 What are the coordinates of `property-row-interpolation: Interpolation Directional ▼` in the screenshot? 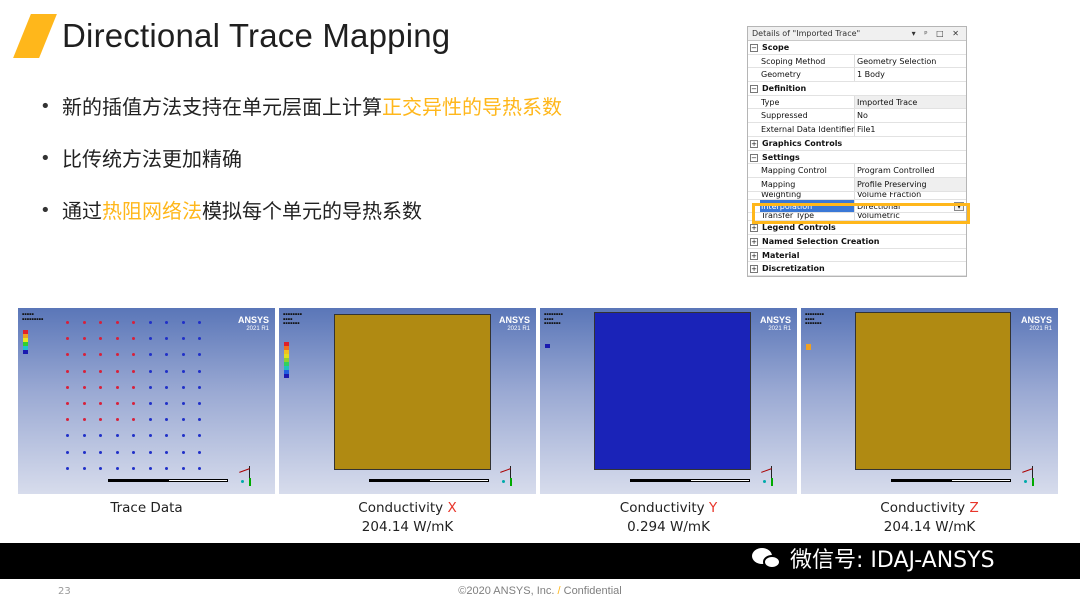 It's located at (857, 206).